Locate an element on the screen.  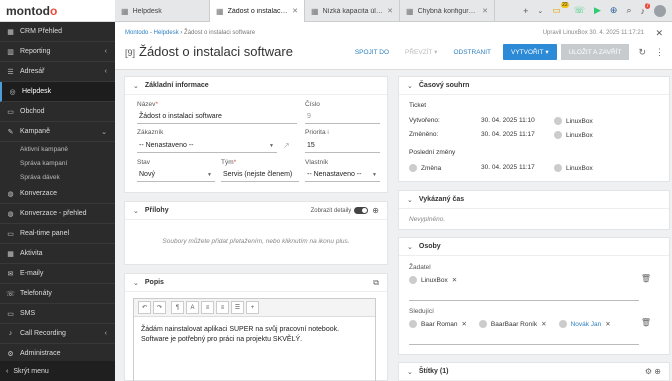
close-icon: ✕ is located at coordinates (659, 33).